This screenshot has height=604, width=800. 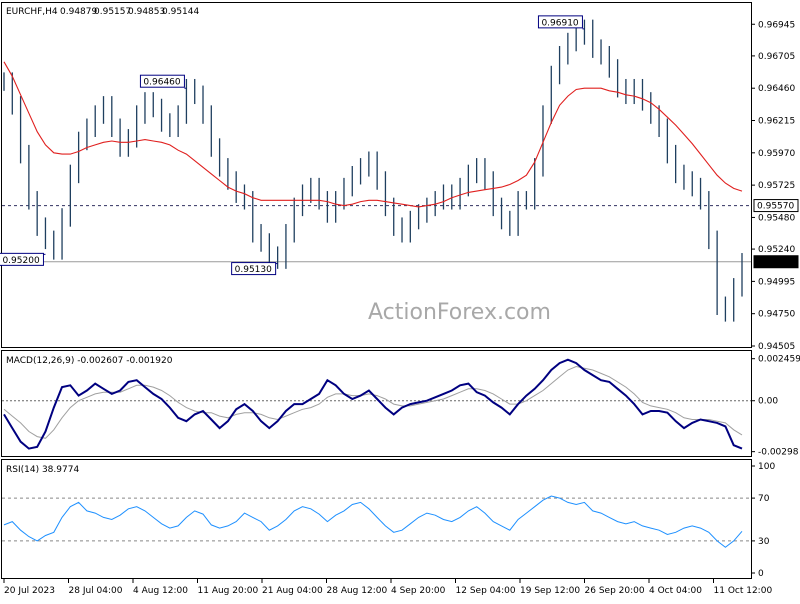 What do you see at coordinates (78, 12) in the screenshot?
I see `header-open: 0.94879` at bounding box center [78, 12].